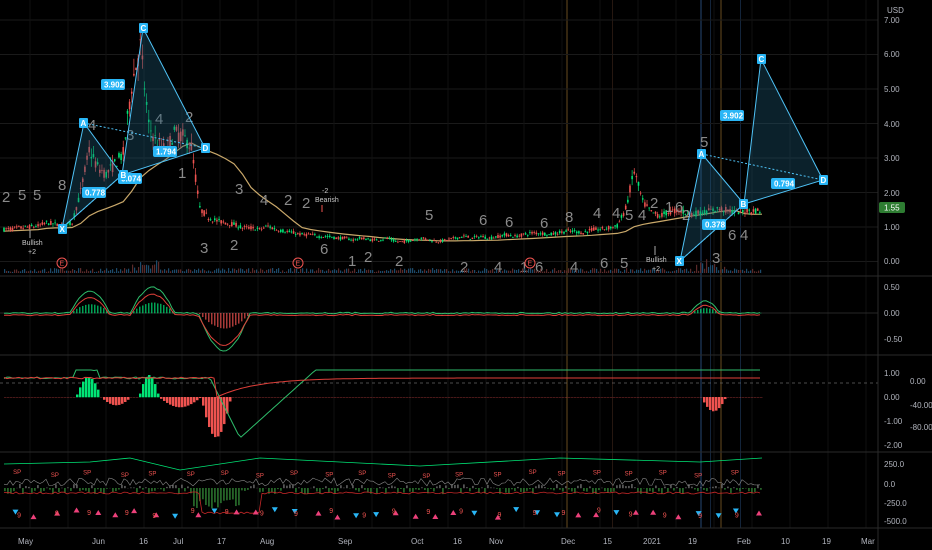 This screenshot has width=932, height=550. Describe the element at coordinates (758, 513) in the screenshot. I see `td-setup-marker` at that location.